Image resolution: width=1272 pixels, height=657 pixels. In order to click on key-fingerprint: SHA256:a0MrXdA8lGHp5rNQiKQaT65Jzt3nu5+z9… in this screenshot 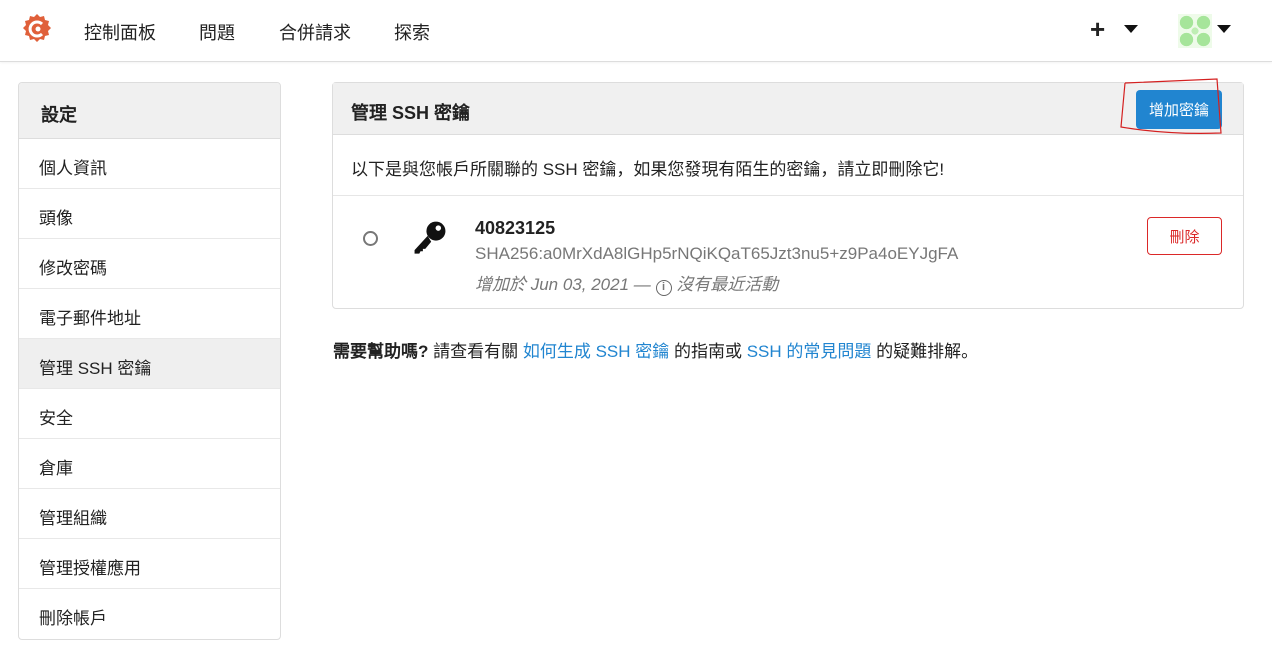, I will do `click(717, 253)`.